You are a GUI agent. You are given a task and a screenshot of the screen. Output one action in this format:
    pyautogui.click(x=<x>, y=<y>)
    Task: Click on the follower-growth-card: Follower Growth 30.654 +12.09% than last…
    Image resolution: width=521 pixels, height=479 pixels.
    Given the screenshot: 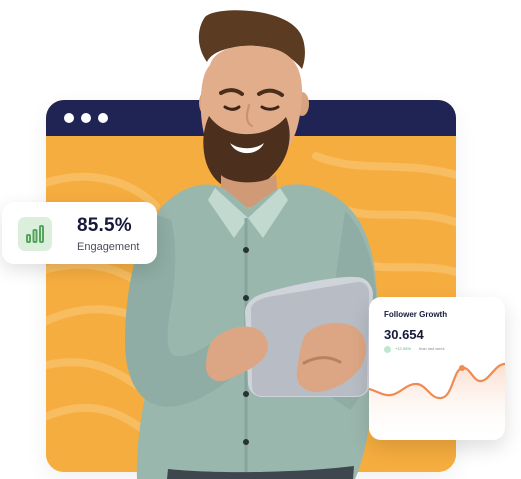 What is the action you would take?
    pyautogui.click(x=437, y=368)
    